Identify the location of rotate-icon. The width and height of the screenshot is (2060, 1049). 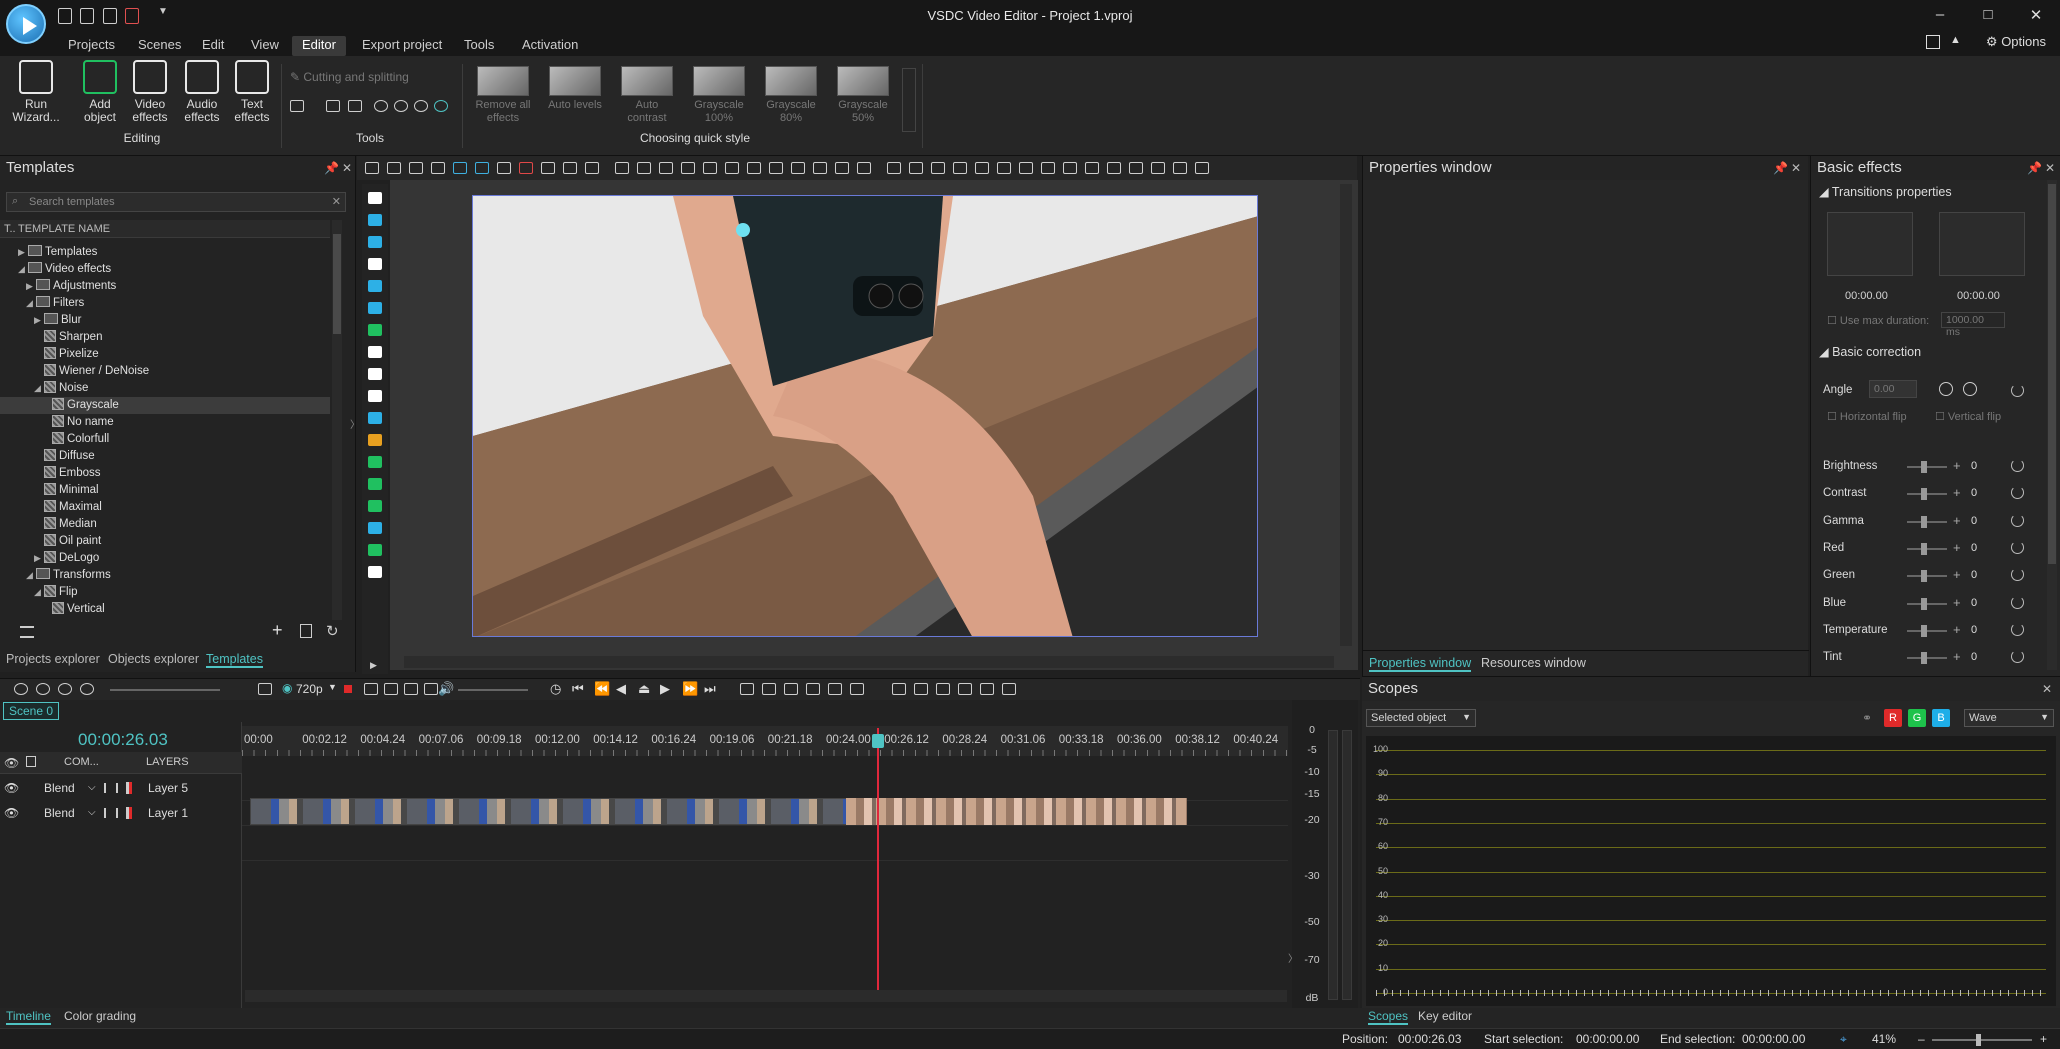
(421, 106).